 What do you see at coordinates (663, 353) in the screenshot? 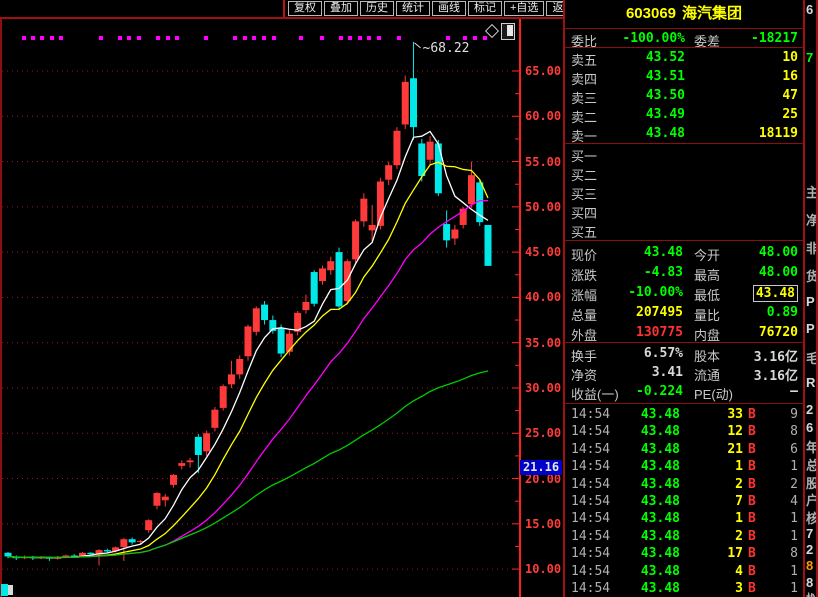
I see `fin-row-value: 6.57%` at bounding box center [663, 353].